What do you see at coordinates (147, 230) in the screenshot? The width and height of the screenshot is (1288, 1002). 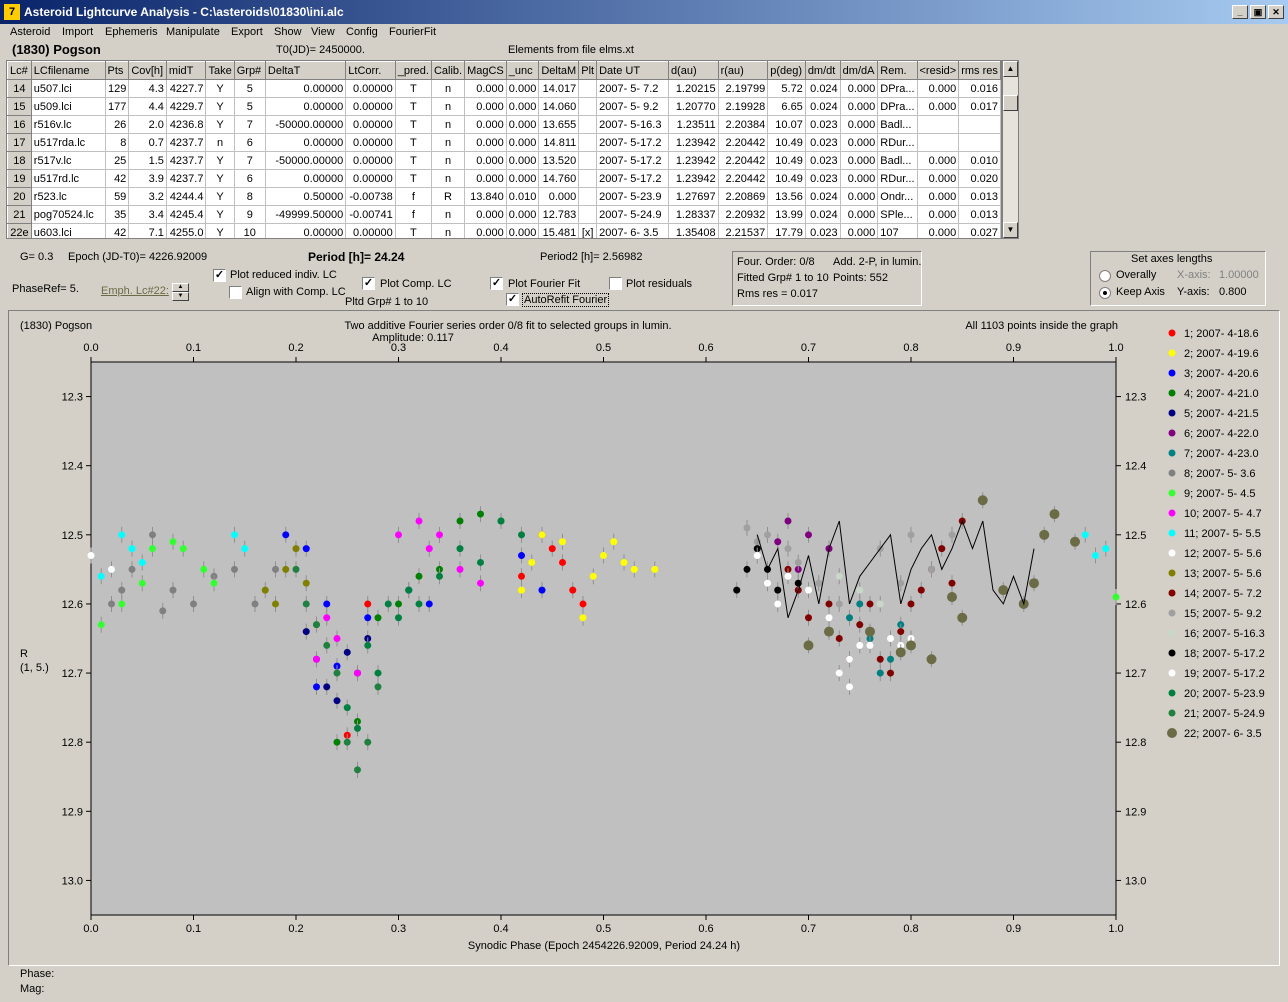 I see `table-cell: 7.1` at bounding box center [147, 230].